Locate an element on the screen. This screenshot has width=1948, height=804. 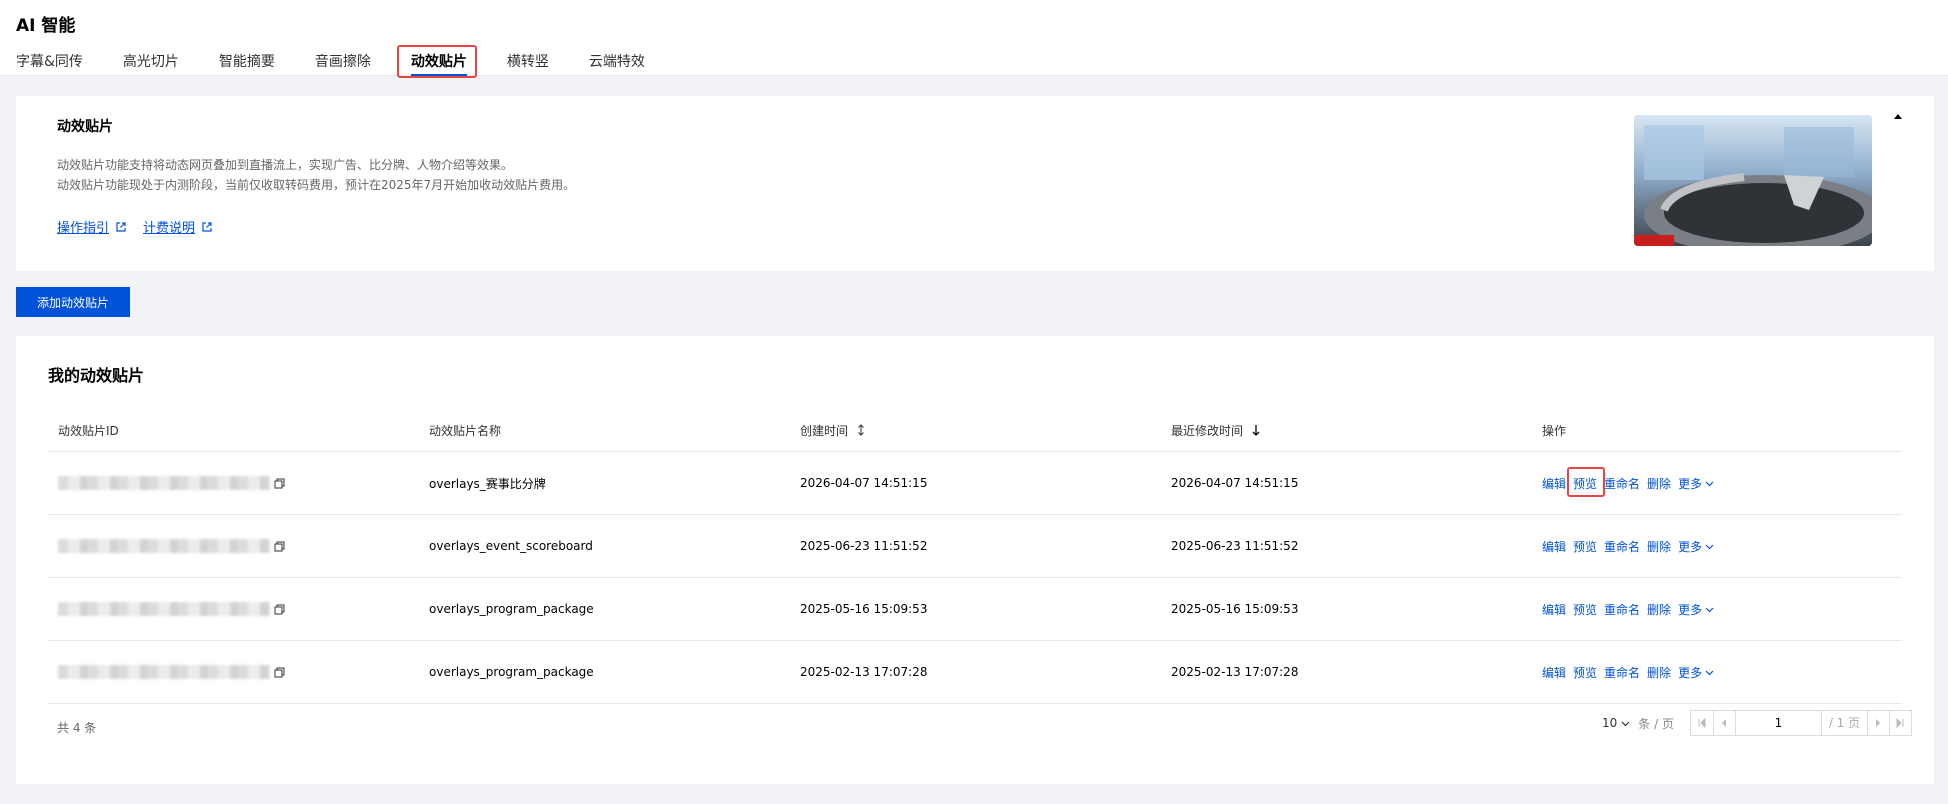
overlay-name-cell: overlays_program_package is located at coordinates (511, 672).